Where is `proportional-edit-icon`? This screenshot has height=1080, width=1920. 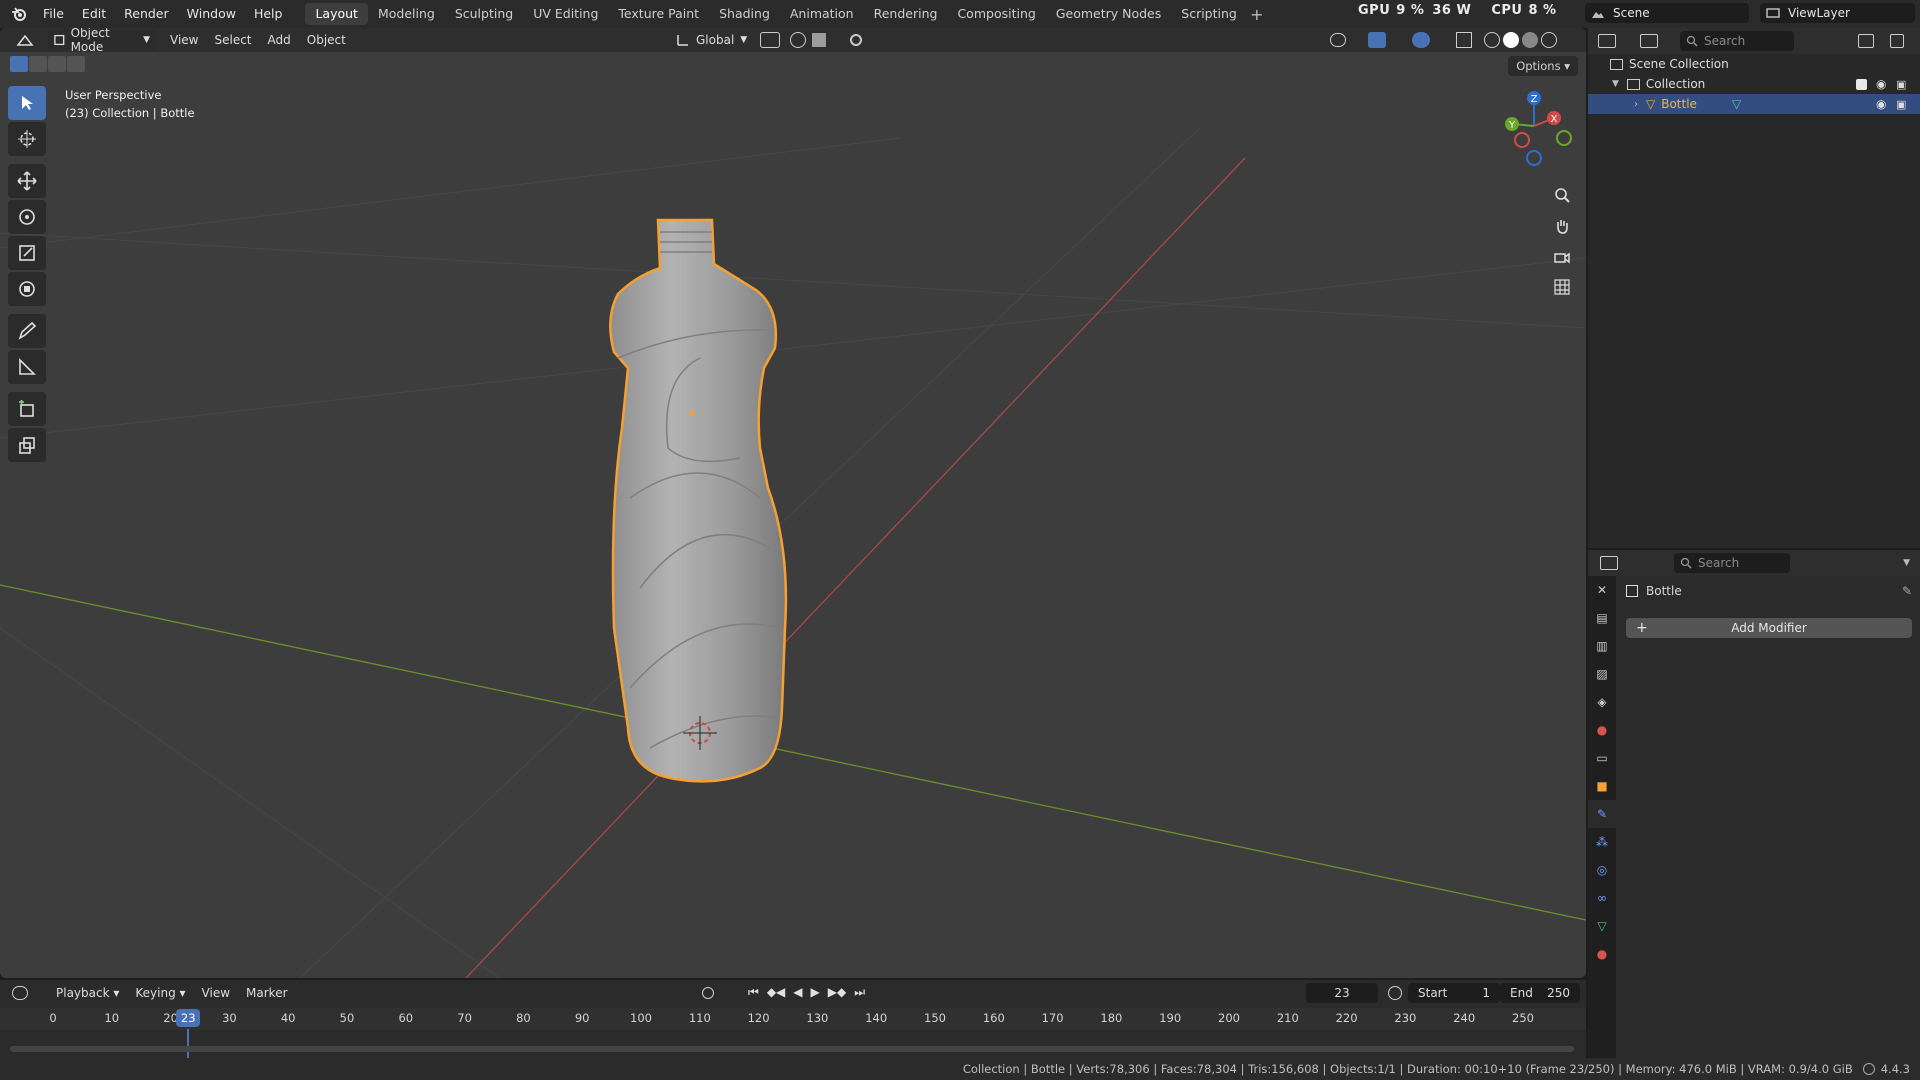
proportional-edit-icon is located at coordinates (856, 40).